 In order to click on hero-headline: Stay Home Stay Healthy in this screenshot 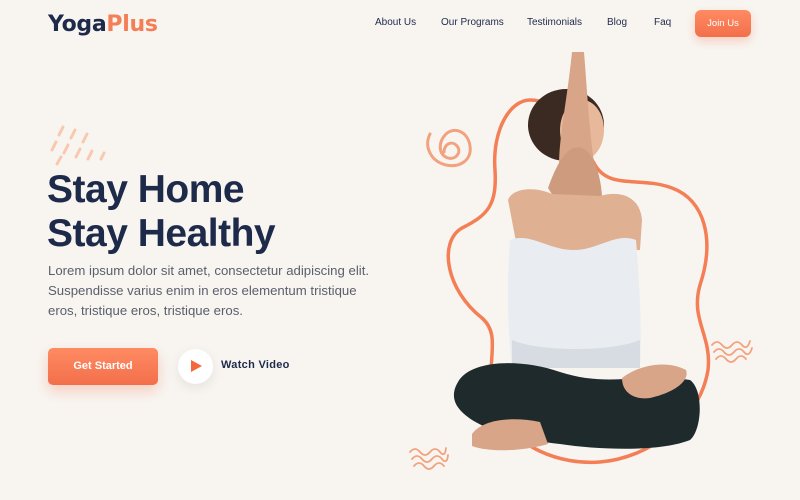, I will do `click(161, 212)`.